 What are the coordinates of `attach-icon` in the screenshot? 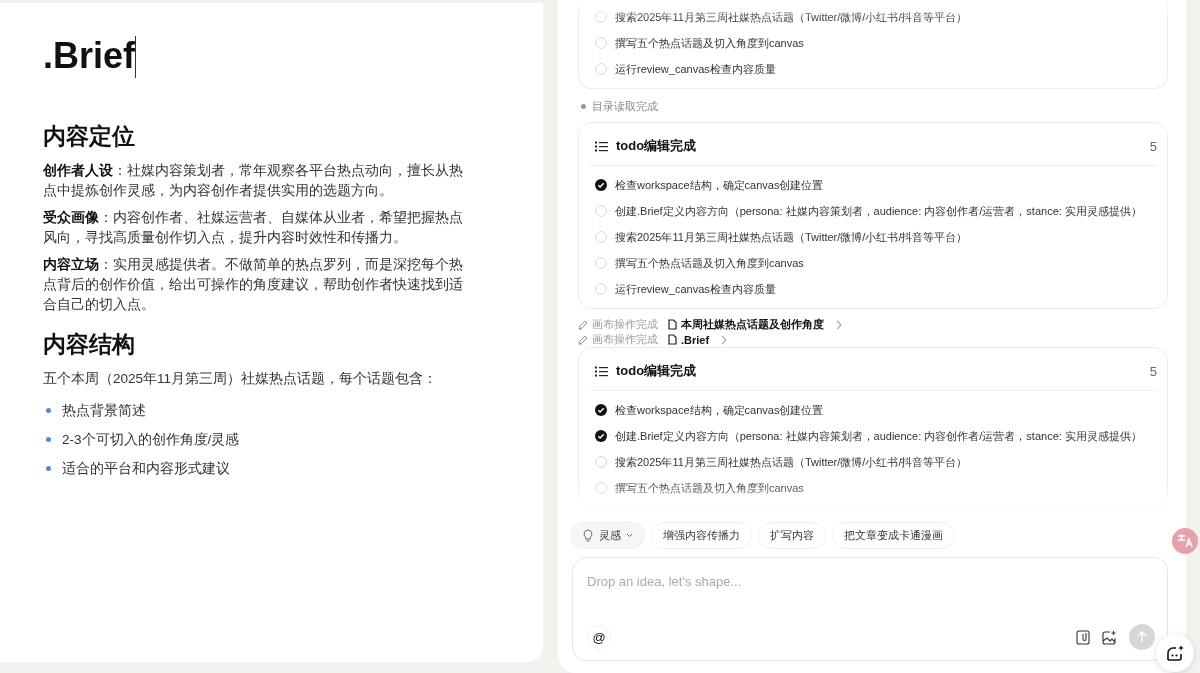 It's located at (1083, 637).